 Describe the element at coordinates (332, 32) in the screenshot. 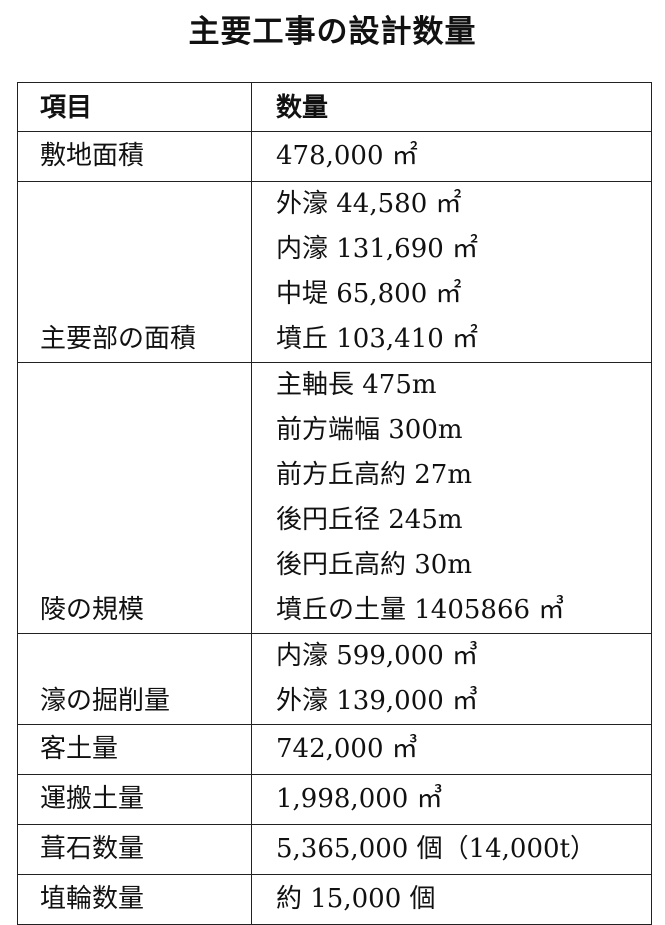

I see `page-title: 主要工事の設計数量` at that location.